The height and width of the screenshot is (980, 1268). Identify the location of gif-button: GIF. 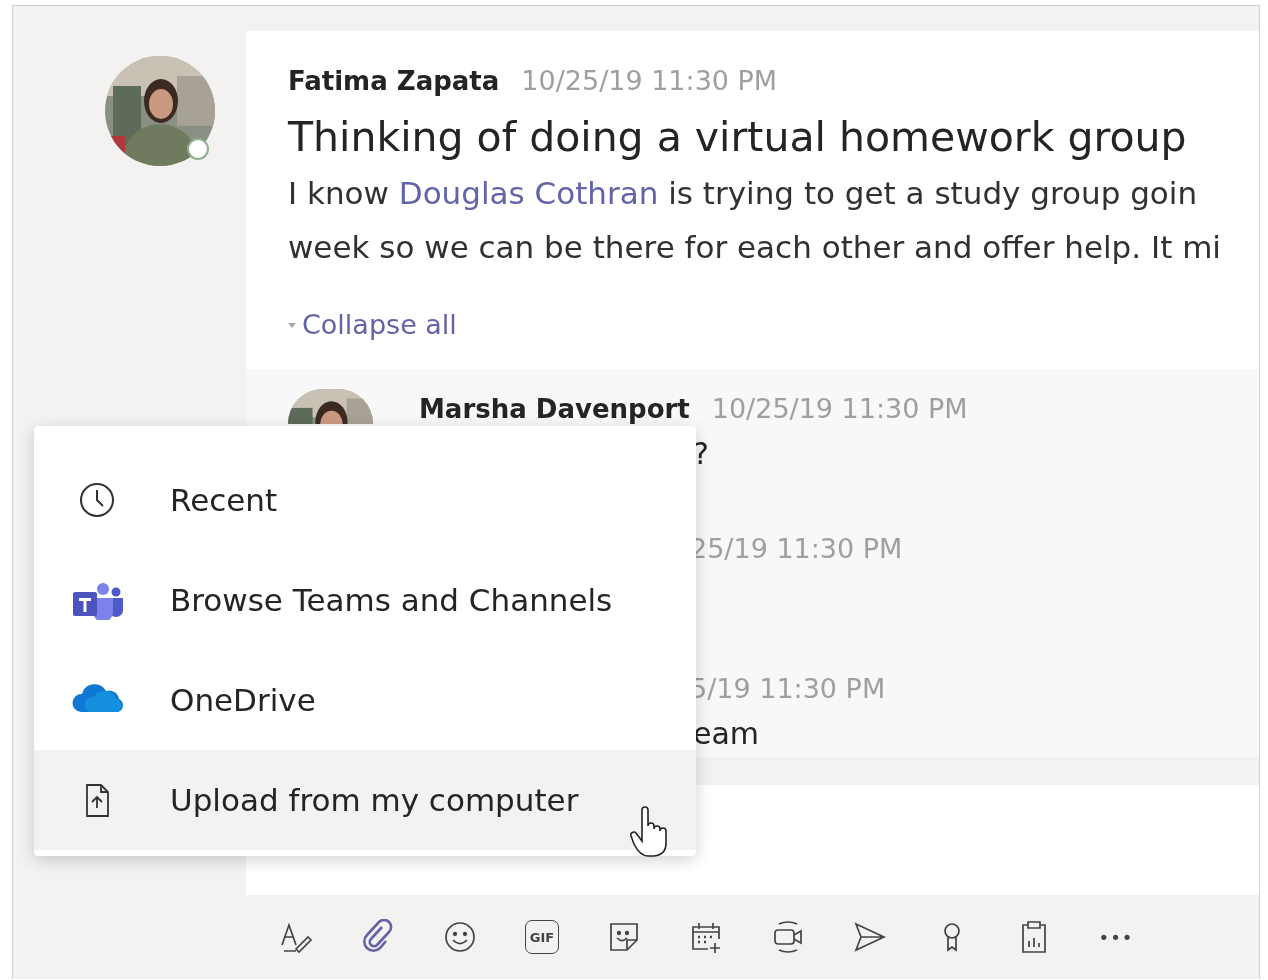
(542, 937).